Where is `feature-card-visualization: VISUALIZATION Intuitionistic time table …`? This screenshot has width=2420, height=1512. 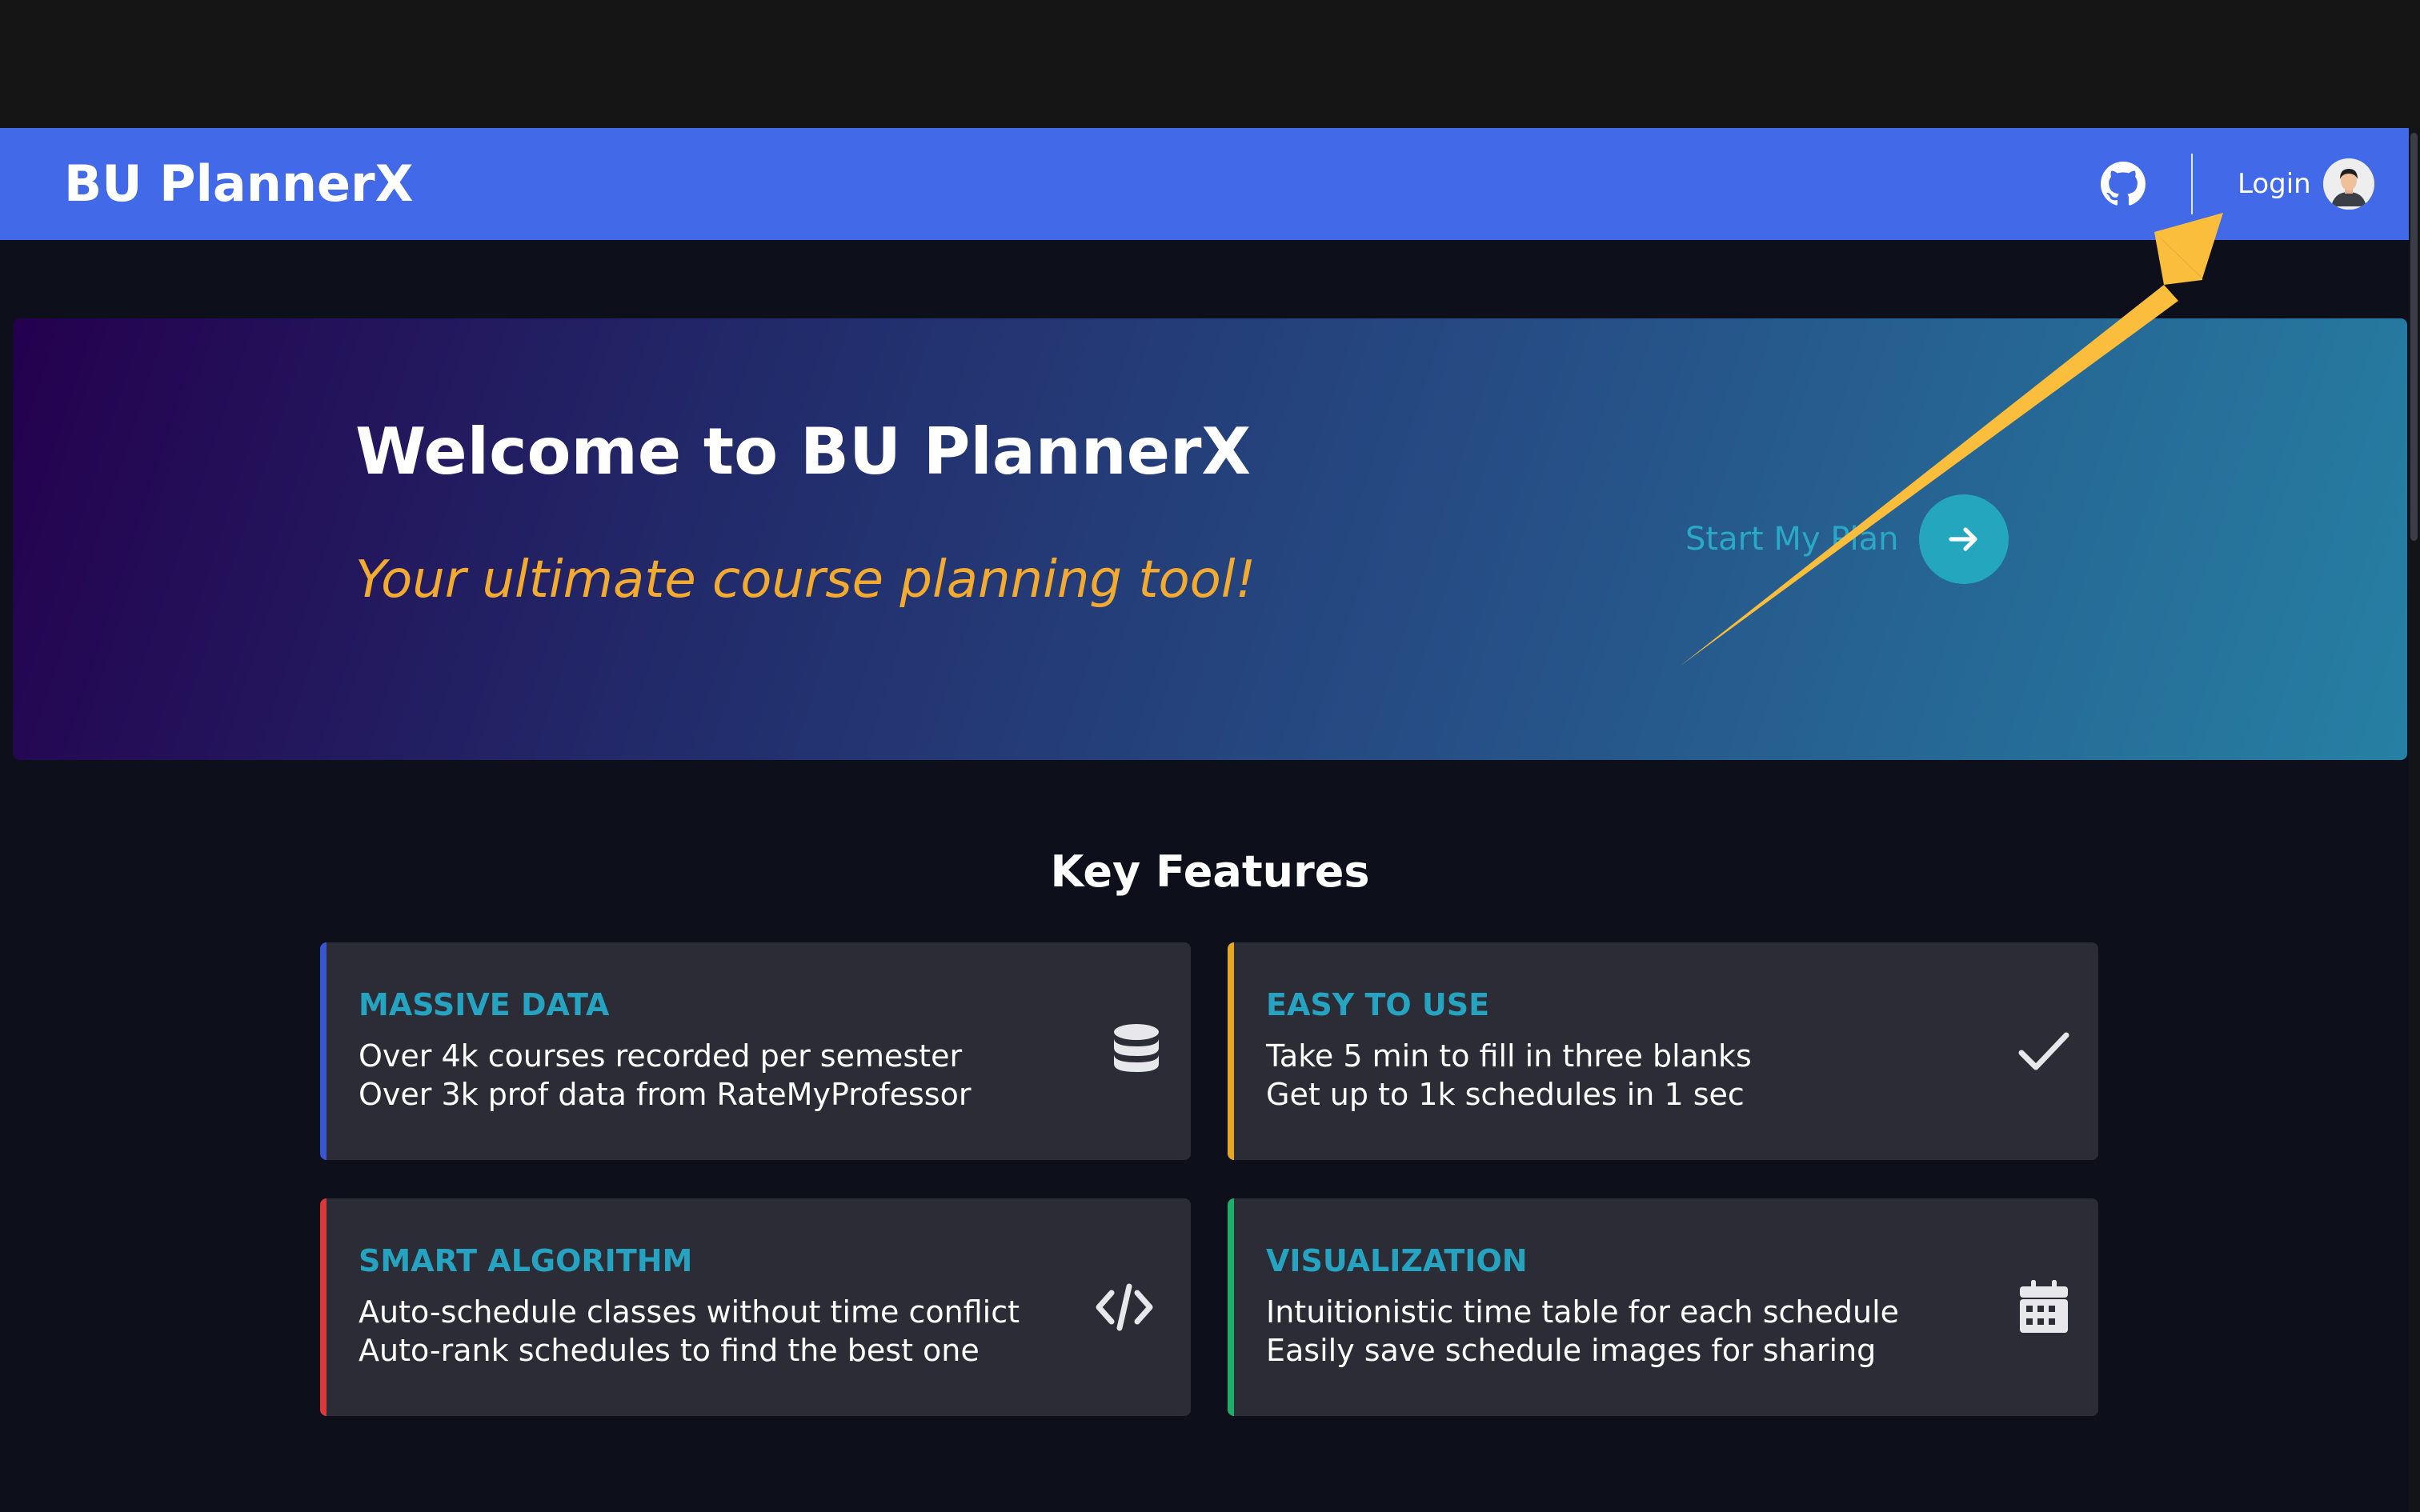 feature-card-visualization: VISUALIZATION Intuitionistic time table … is located at coordinates (1663, 1307).